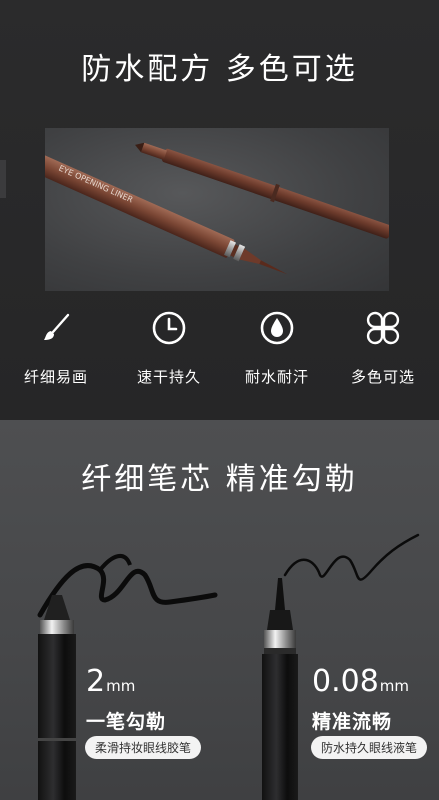  What do you see at coordinates (276, 377) in the screenshot?
I see `feature-label: 耐水耐汗` at bounding box center [276, 377].